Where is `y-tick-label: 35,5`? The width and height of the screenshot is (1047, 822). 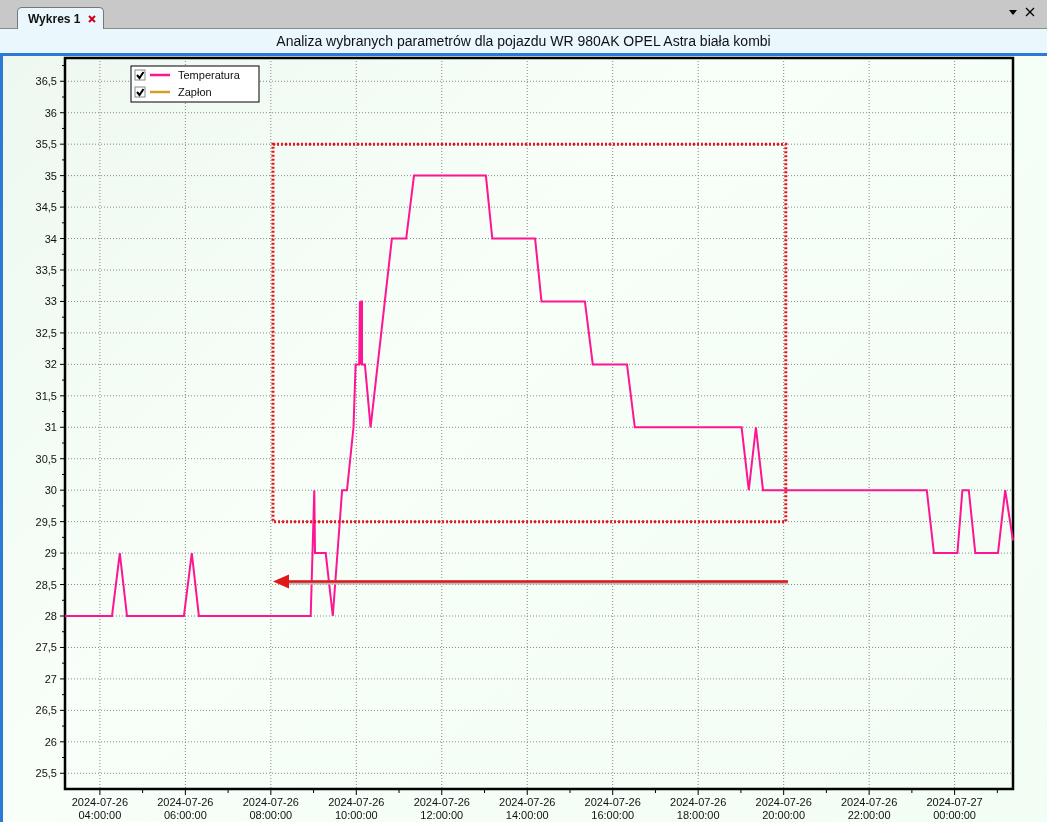 y-tick-label: 35,5 is located at coordinates (46, 144).